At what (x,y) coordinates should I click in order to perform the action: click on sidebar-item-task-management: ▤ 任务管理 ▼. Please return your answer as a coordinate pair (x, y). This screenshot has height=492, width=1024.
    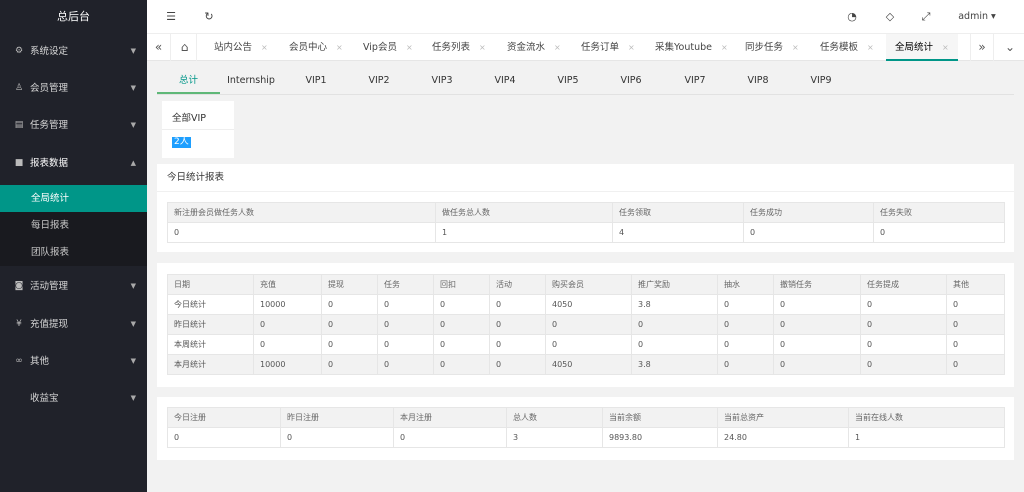
    Looking at the image, I should click on (73, 125).